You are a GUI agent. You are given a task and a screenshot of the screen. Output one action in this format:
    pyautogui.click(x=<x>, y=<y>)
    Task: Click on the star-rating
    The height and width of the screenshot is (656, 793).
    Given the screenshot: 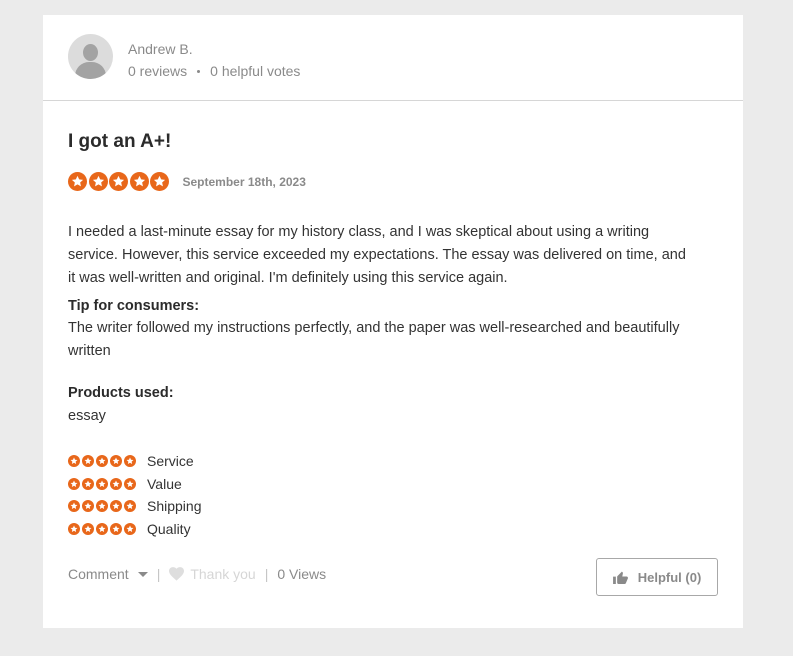 What is the action you would take?
    pyautogui.click(x=119, y=181)
    